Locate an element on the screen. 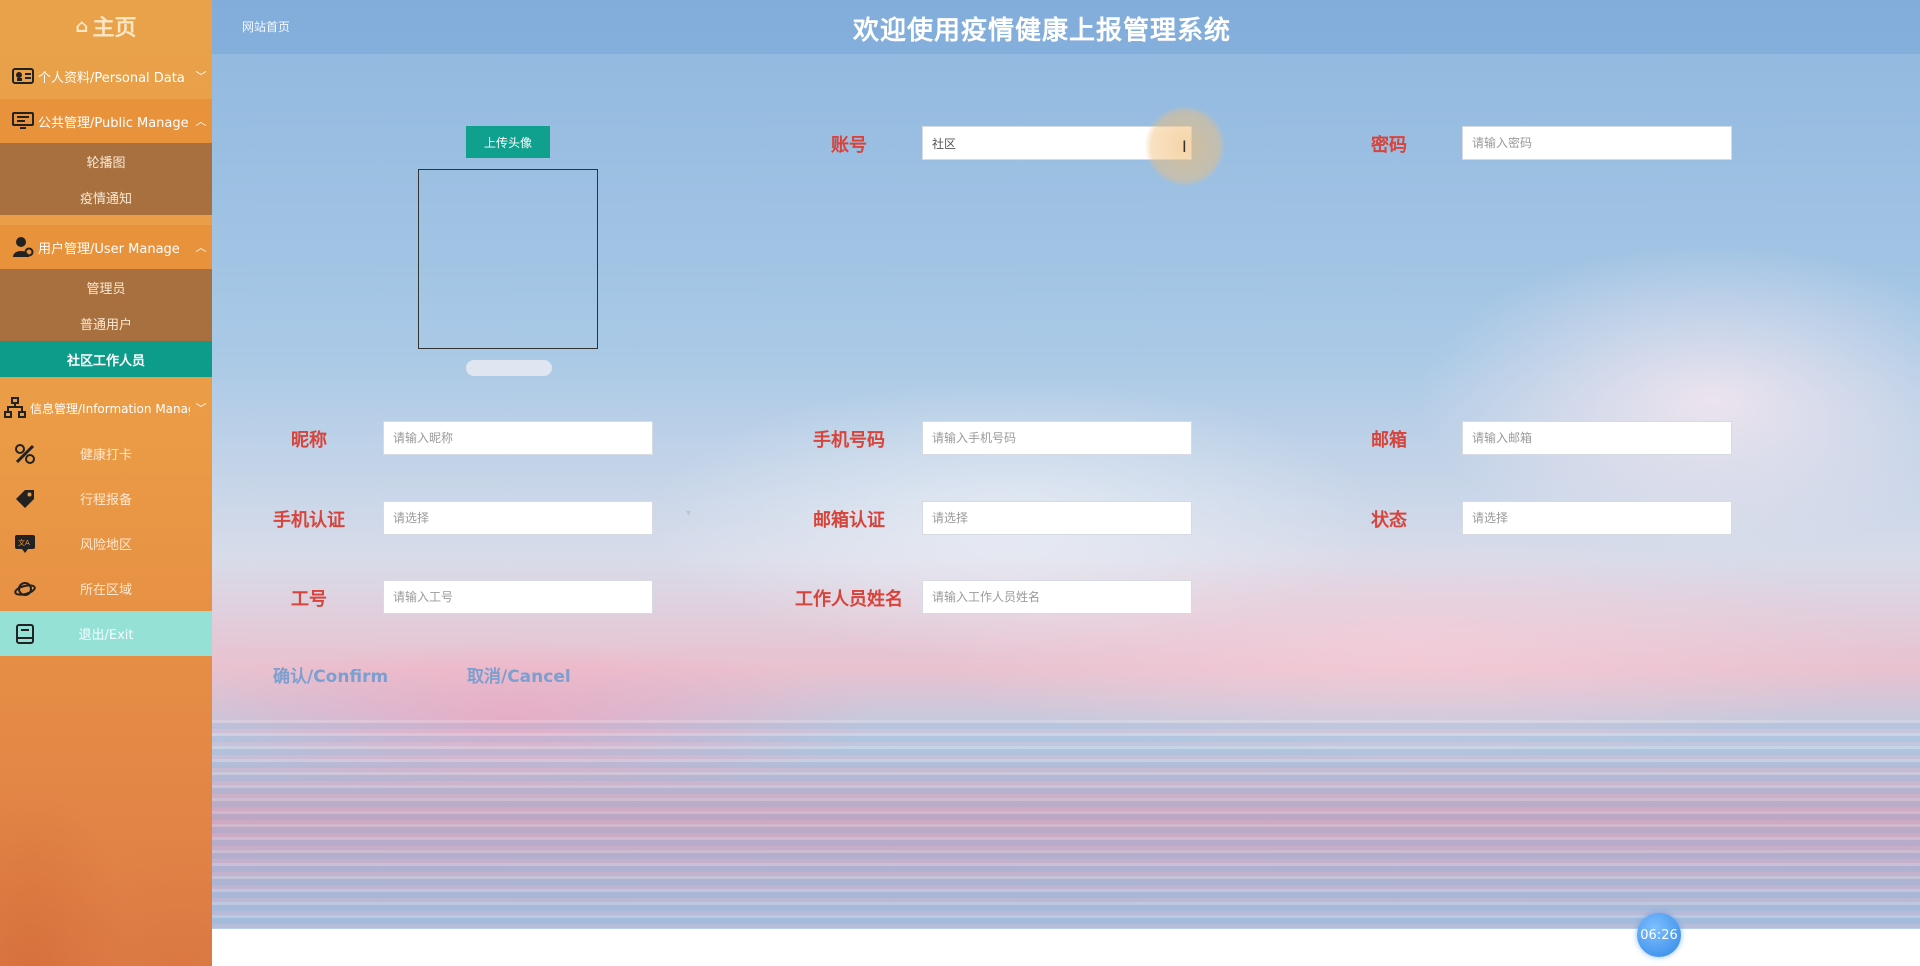 Image resolution: width=1920 pixels, height=966 pixels. account-input is located at coordinates (1057, 143).